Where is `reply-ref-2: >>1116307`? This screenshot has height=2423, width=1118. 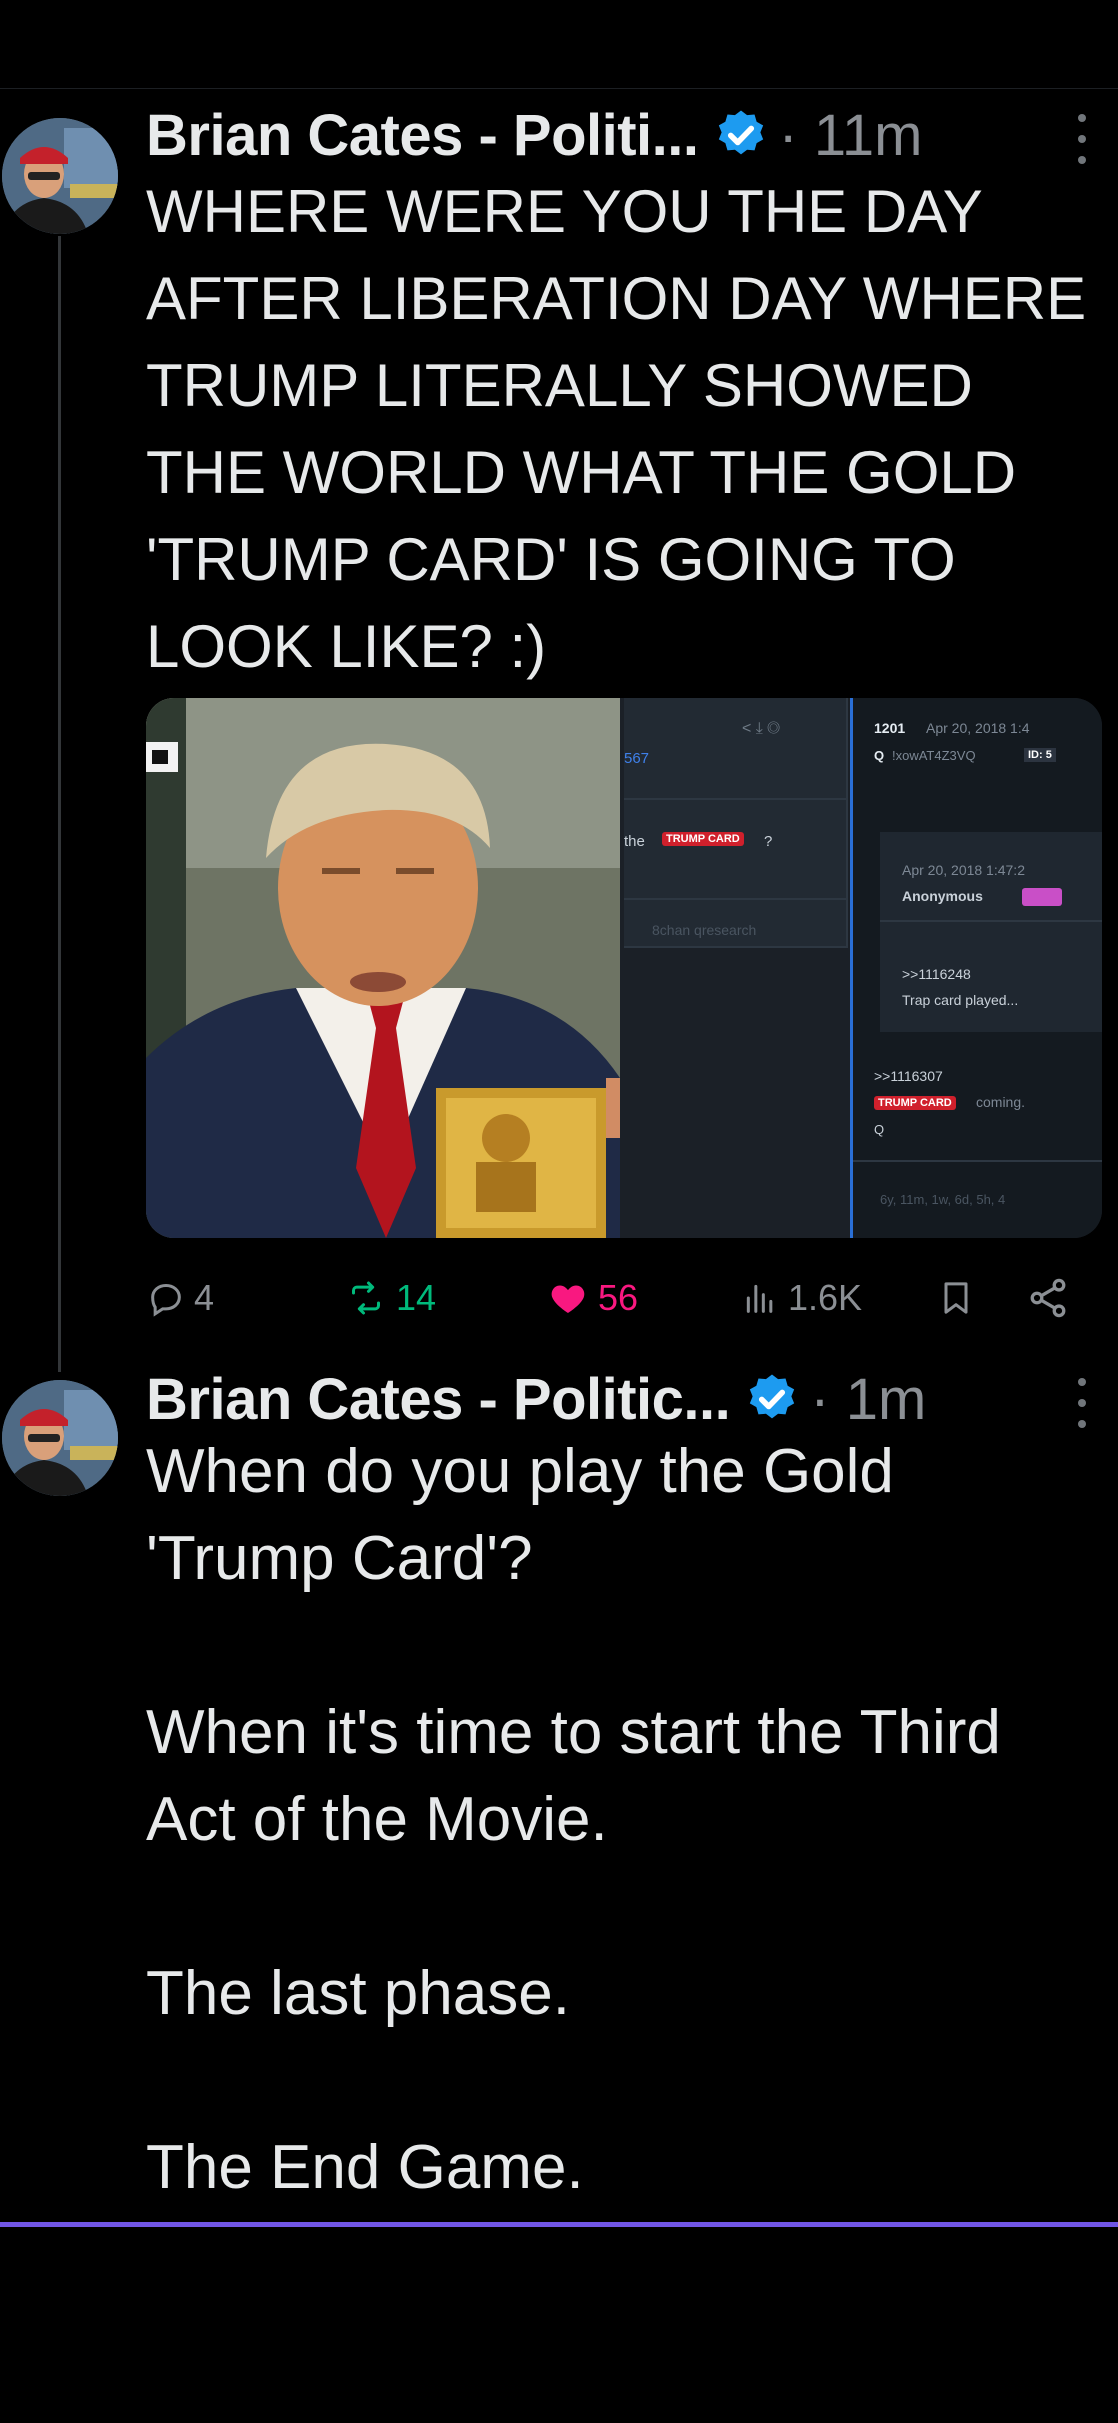
reply-ref-2: >>1116307 is located at coordinates (908, 1076).